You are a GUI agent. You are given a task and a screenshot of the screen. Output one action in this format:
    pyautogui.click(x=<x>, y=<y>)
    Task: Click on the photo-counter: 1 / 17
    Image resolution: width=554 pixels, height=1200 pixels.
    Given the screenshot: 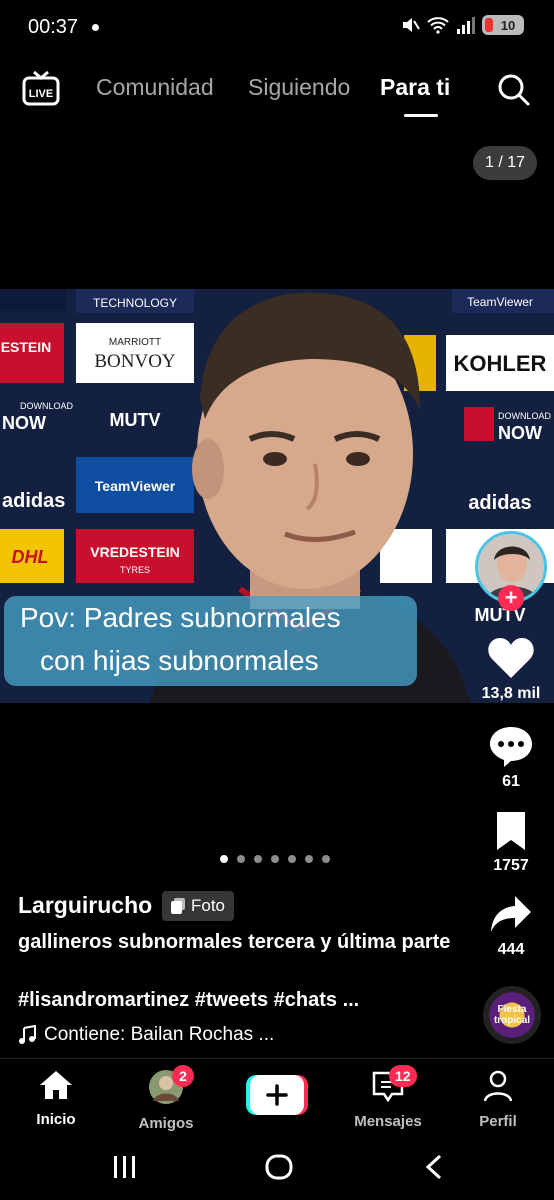 What is the action you would take?
    pyautogui.click(x=505, y=163)
    